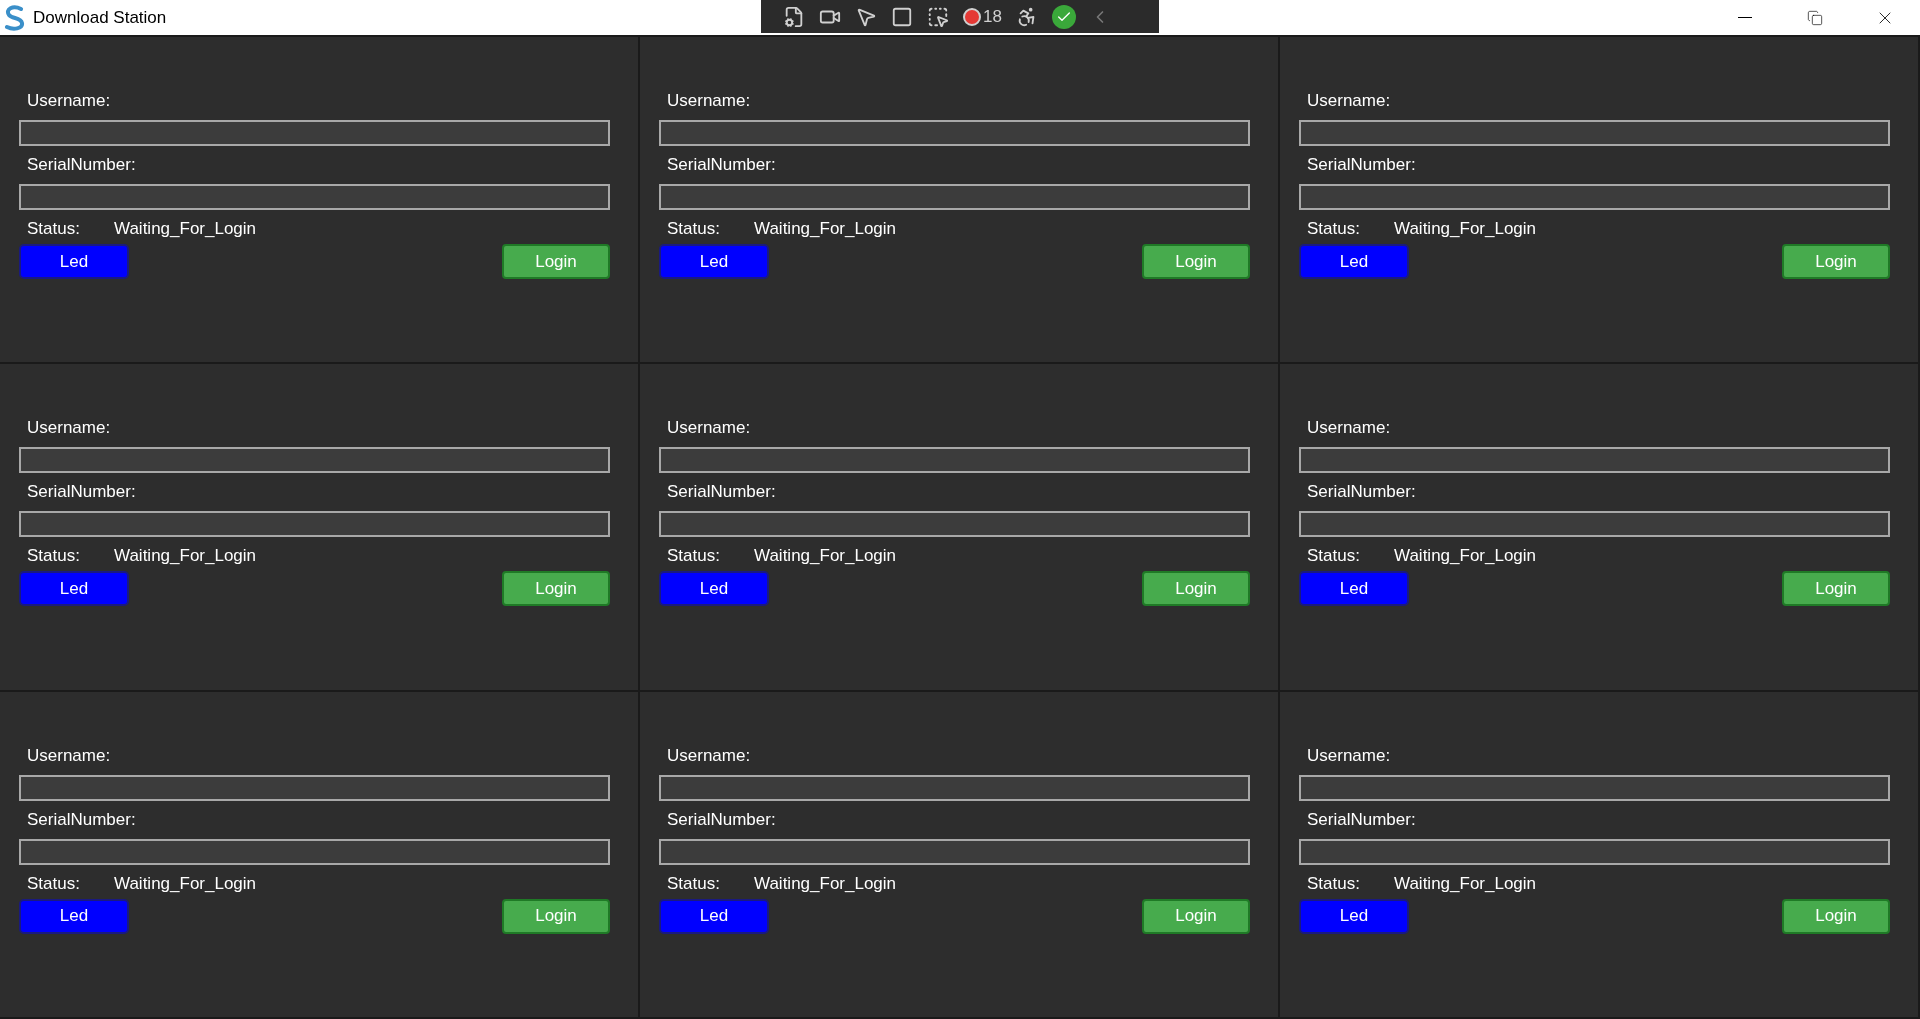  What do you see at coordinates (1815, 17) in the screenshot?
I see `restore-icon` at bounding box center [1815, 17].